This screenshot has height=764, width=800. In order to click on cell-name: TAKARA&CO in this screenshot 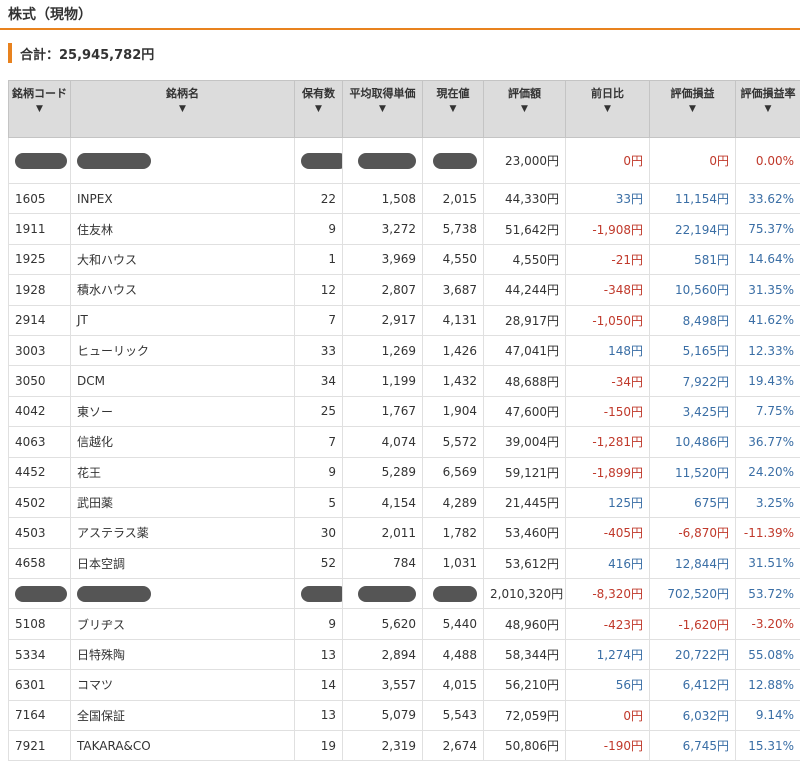, I will do `click(182, 746)`.